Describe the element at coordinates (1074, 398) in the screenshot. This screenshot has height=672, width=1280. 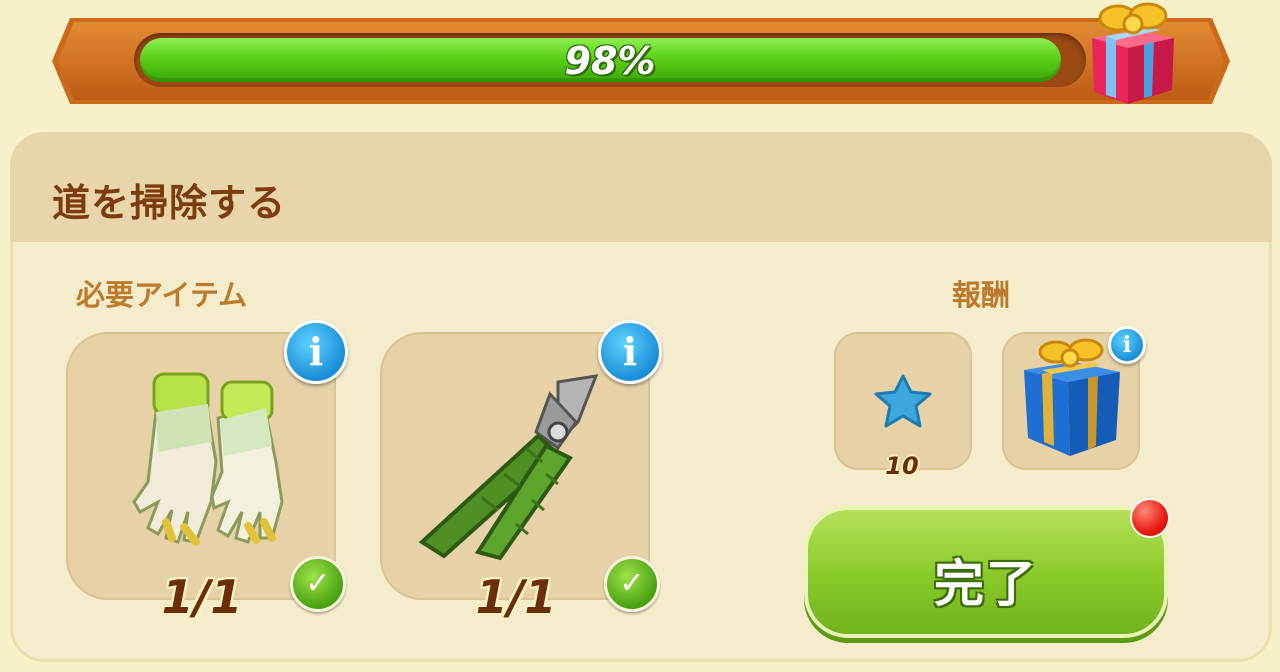
I see `reward-gift: i` at that location.